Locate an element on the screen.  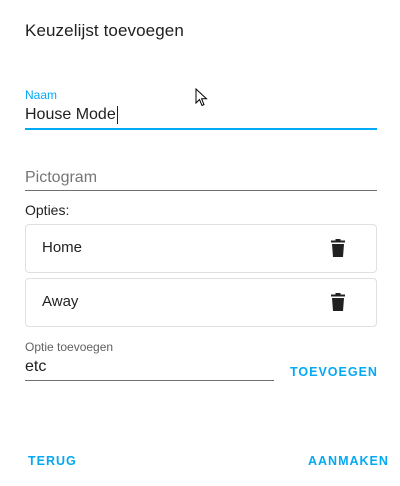
icon-field-underline is located at coordinates (201, 190).